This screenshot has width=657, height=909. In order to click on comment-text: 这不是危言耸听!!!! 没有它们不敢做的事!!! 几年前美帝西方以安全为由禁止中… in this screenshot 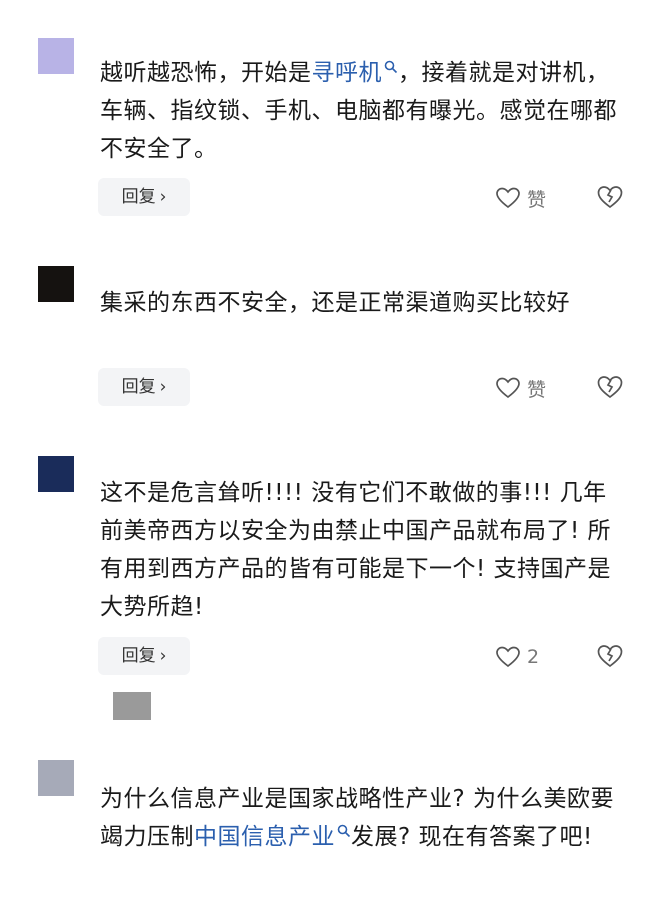, I will do `click(356, 550)`.